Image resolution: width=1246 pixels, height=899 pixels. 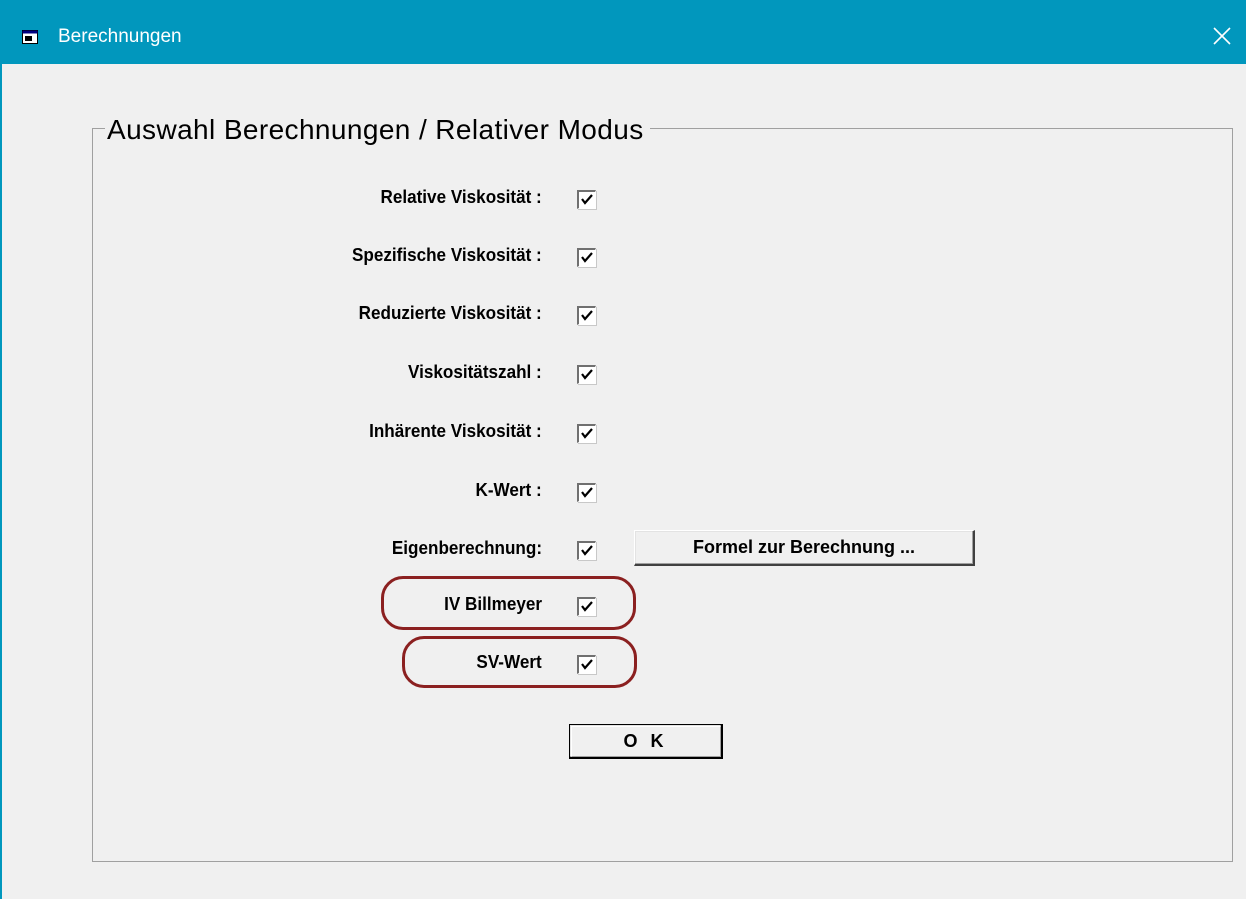 What do you see at coordinates (509, 662) in the screenshot?
I see `label-sv-wert: SV-Wert` at bounding box center [509, 662].